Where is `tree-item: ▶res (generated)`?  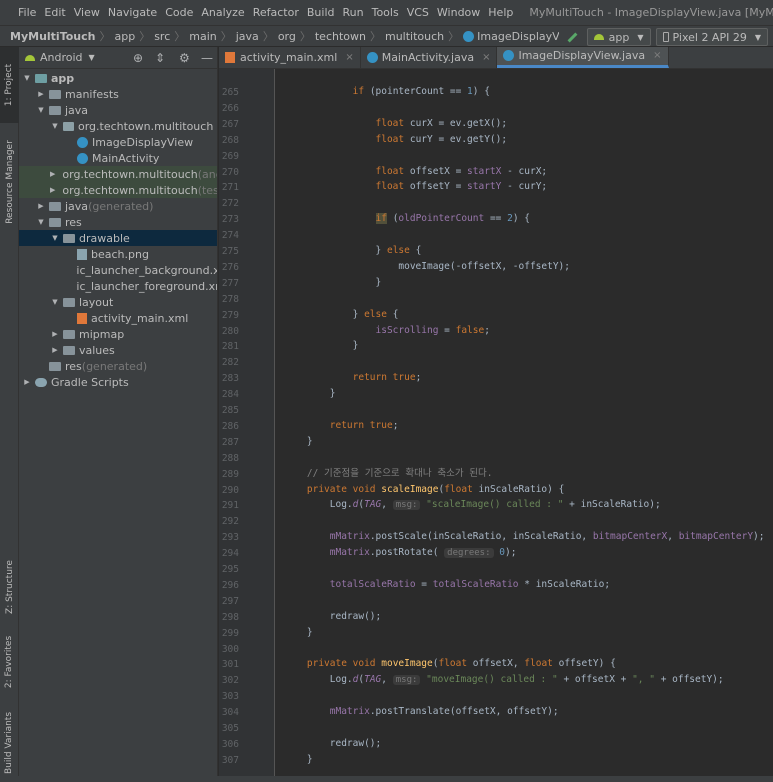 tree-item: ▶res (generated) is located at coordinates (118, 366).